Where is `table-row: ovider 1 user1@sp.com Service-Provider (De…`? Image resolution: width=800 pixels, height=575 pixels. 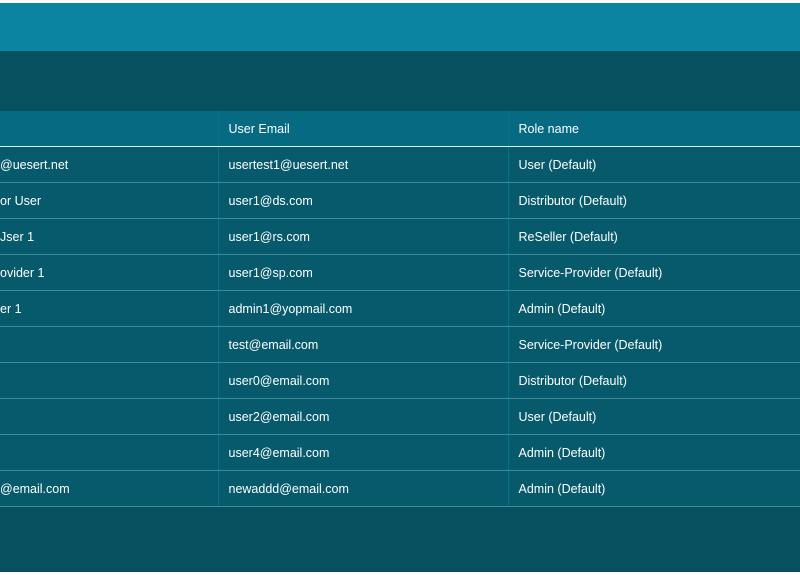 table-row: ovider 1 user1@sp.com Service-Provider (De… is located at coordinates (400, 272).